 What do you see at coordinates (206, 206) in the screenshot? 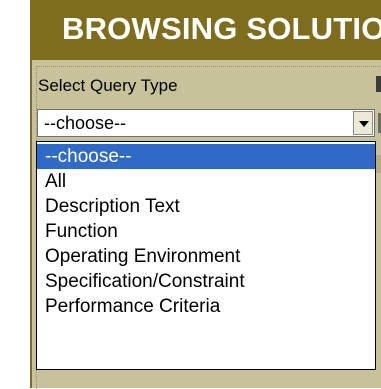
I see `option-description-text: Description Text` at bounding box center [206, 206].